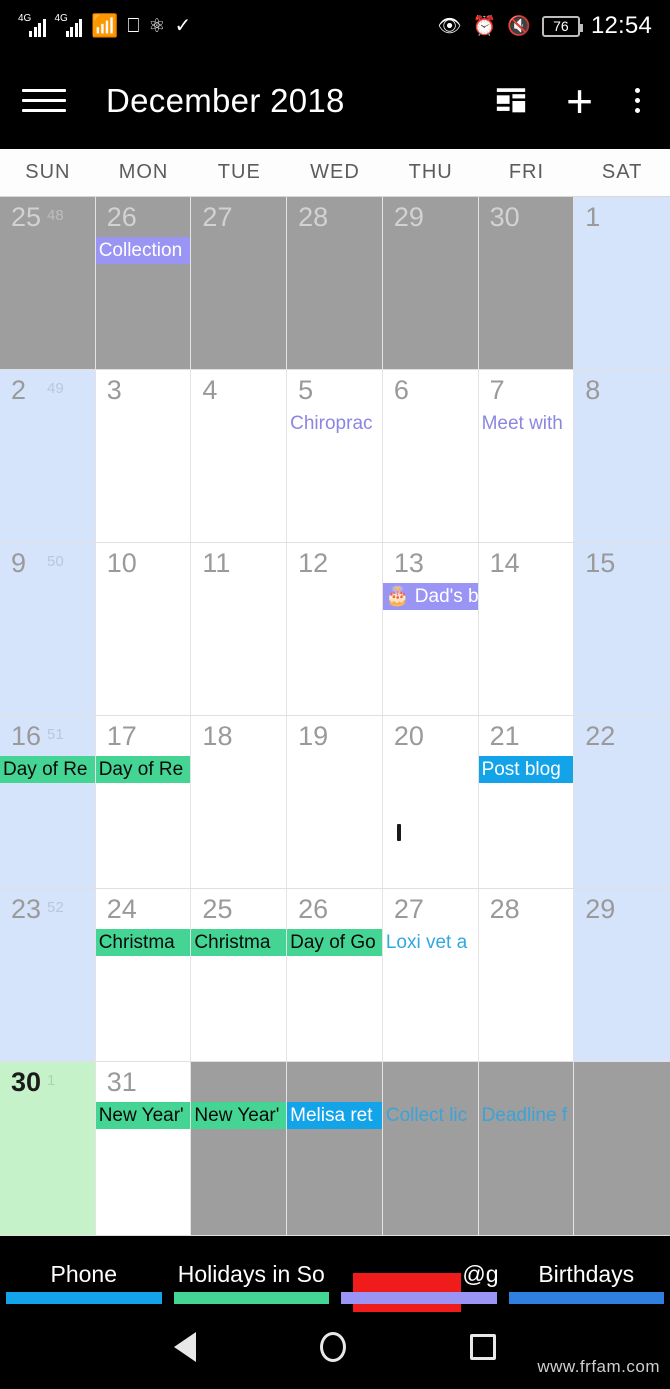 This screenshot has width=670, height=1389. I want to click on calendar-day-cell: 27 Loxi vet a, so click(430, 975).